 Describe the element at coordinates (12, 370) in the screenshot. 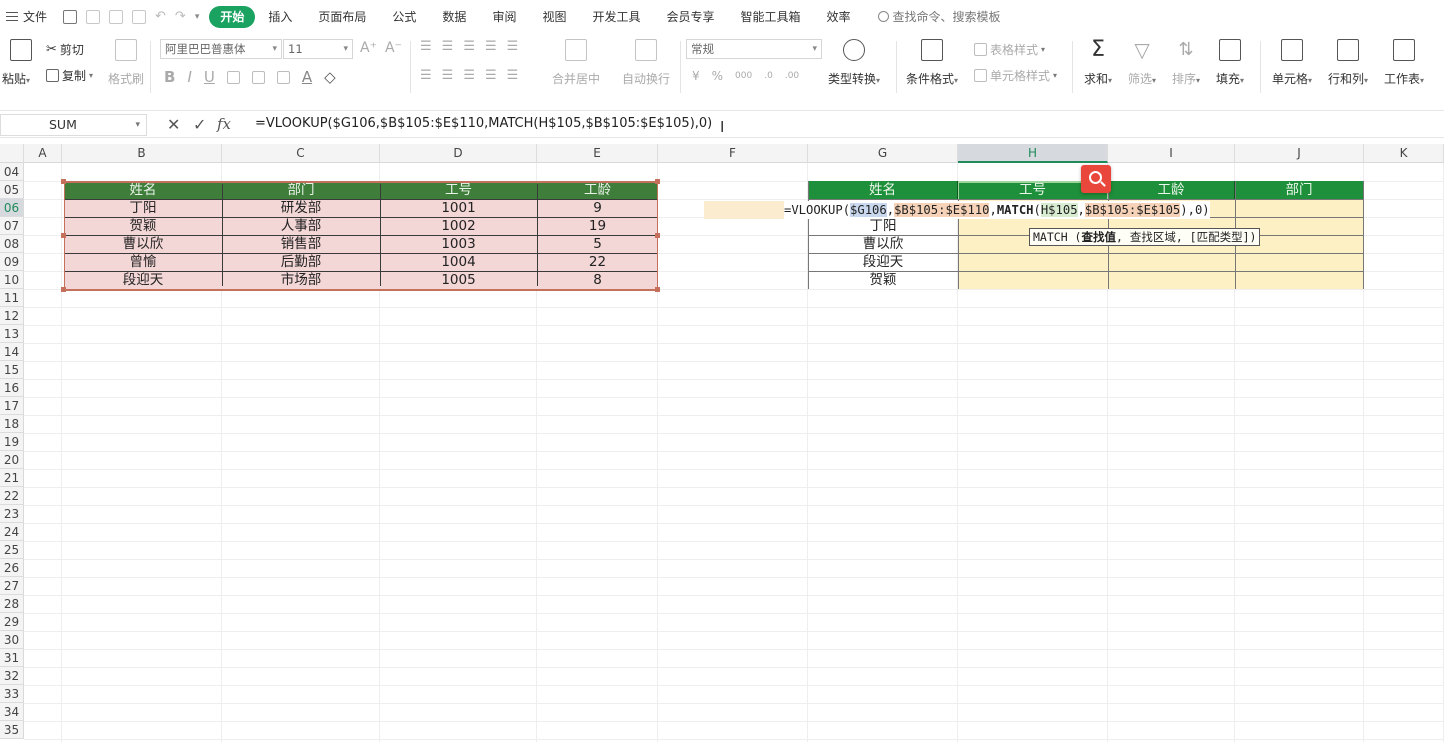

I see `row-header-15: 15` at that location.